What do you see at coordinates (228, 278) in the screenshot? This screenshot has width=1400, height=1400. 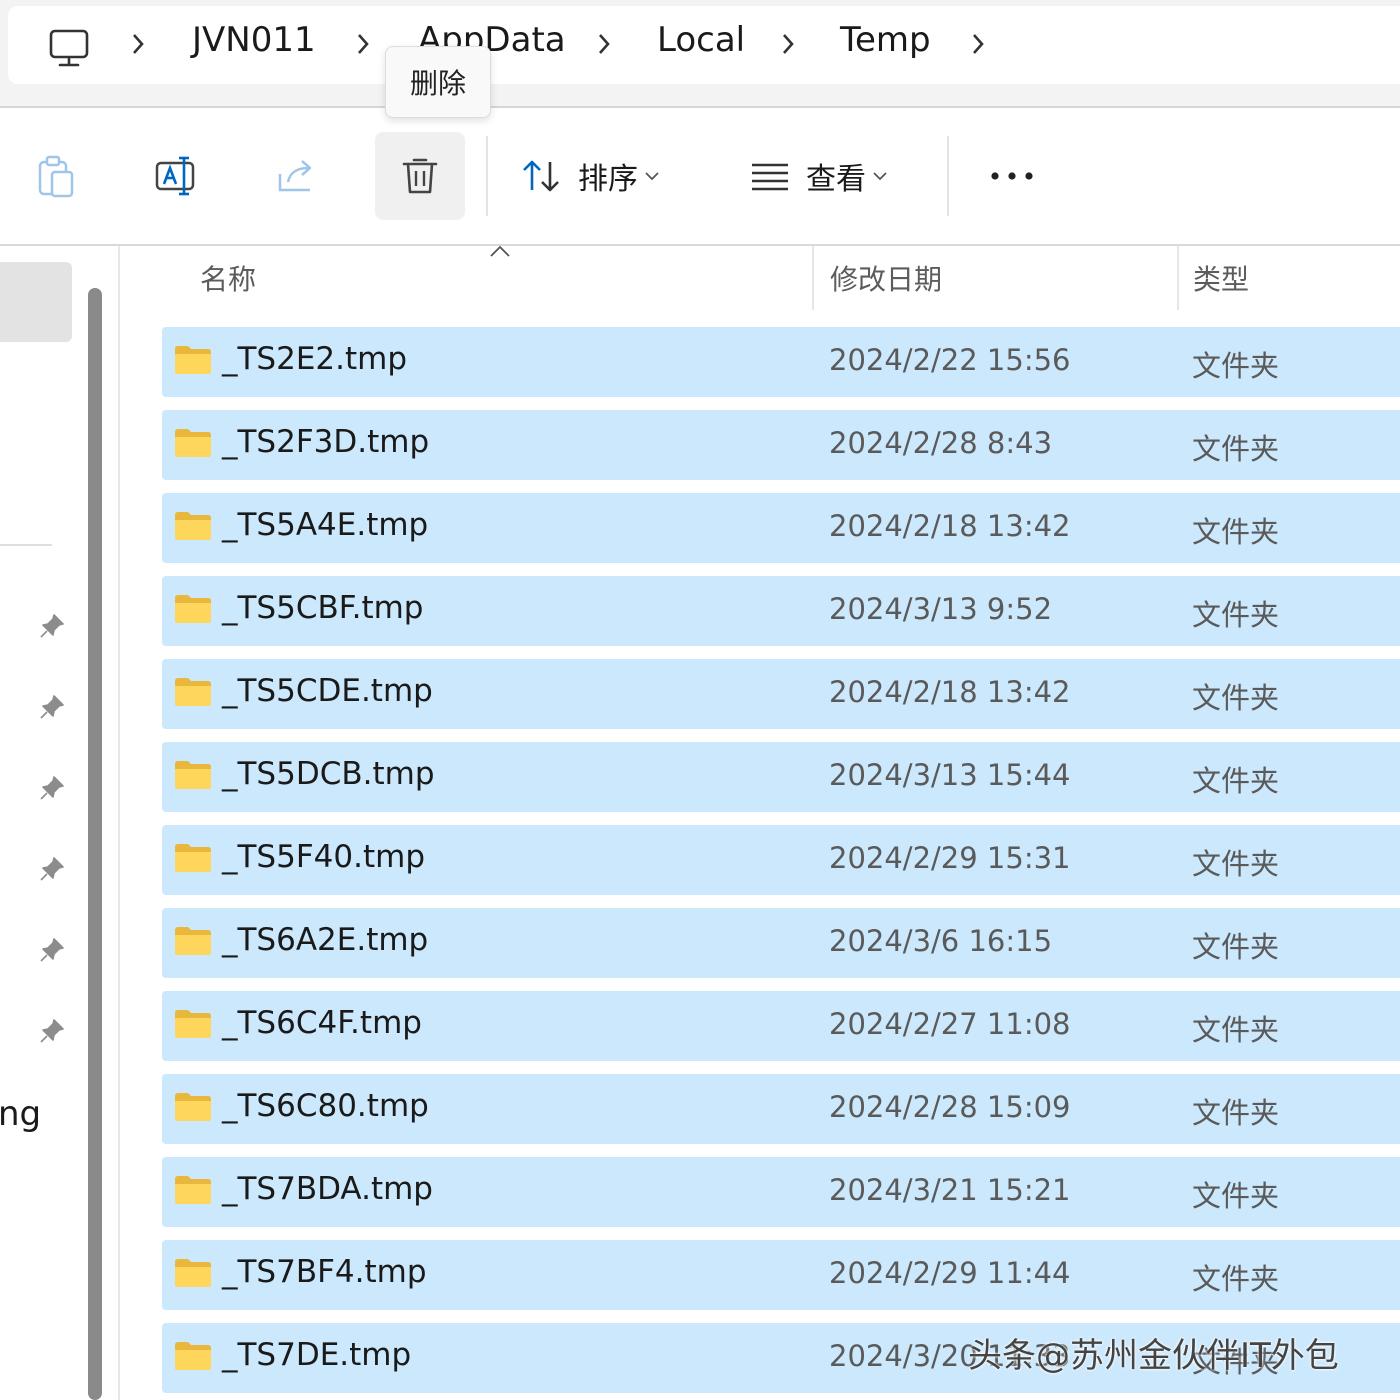 I see `column-header-name: 名称` at bounding box center [228, 278].